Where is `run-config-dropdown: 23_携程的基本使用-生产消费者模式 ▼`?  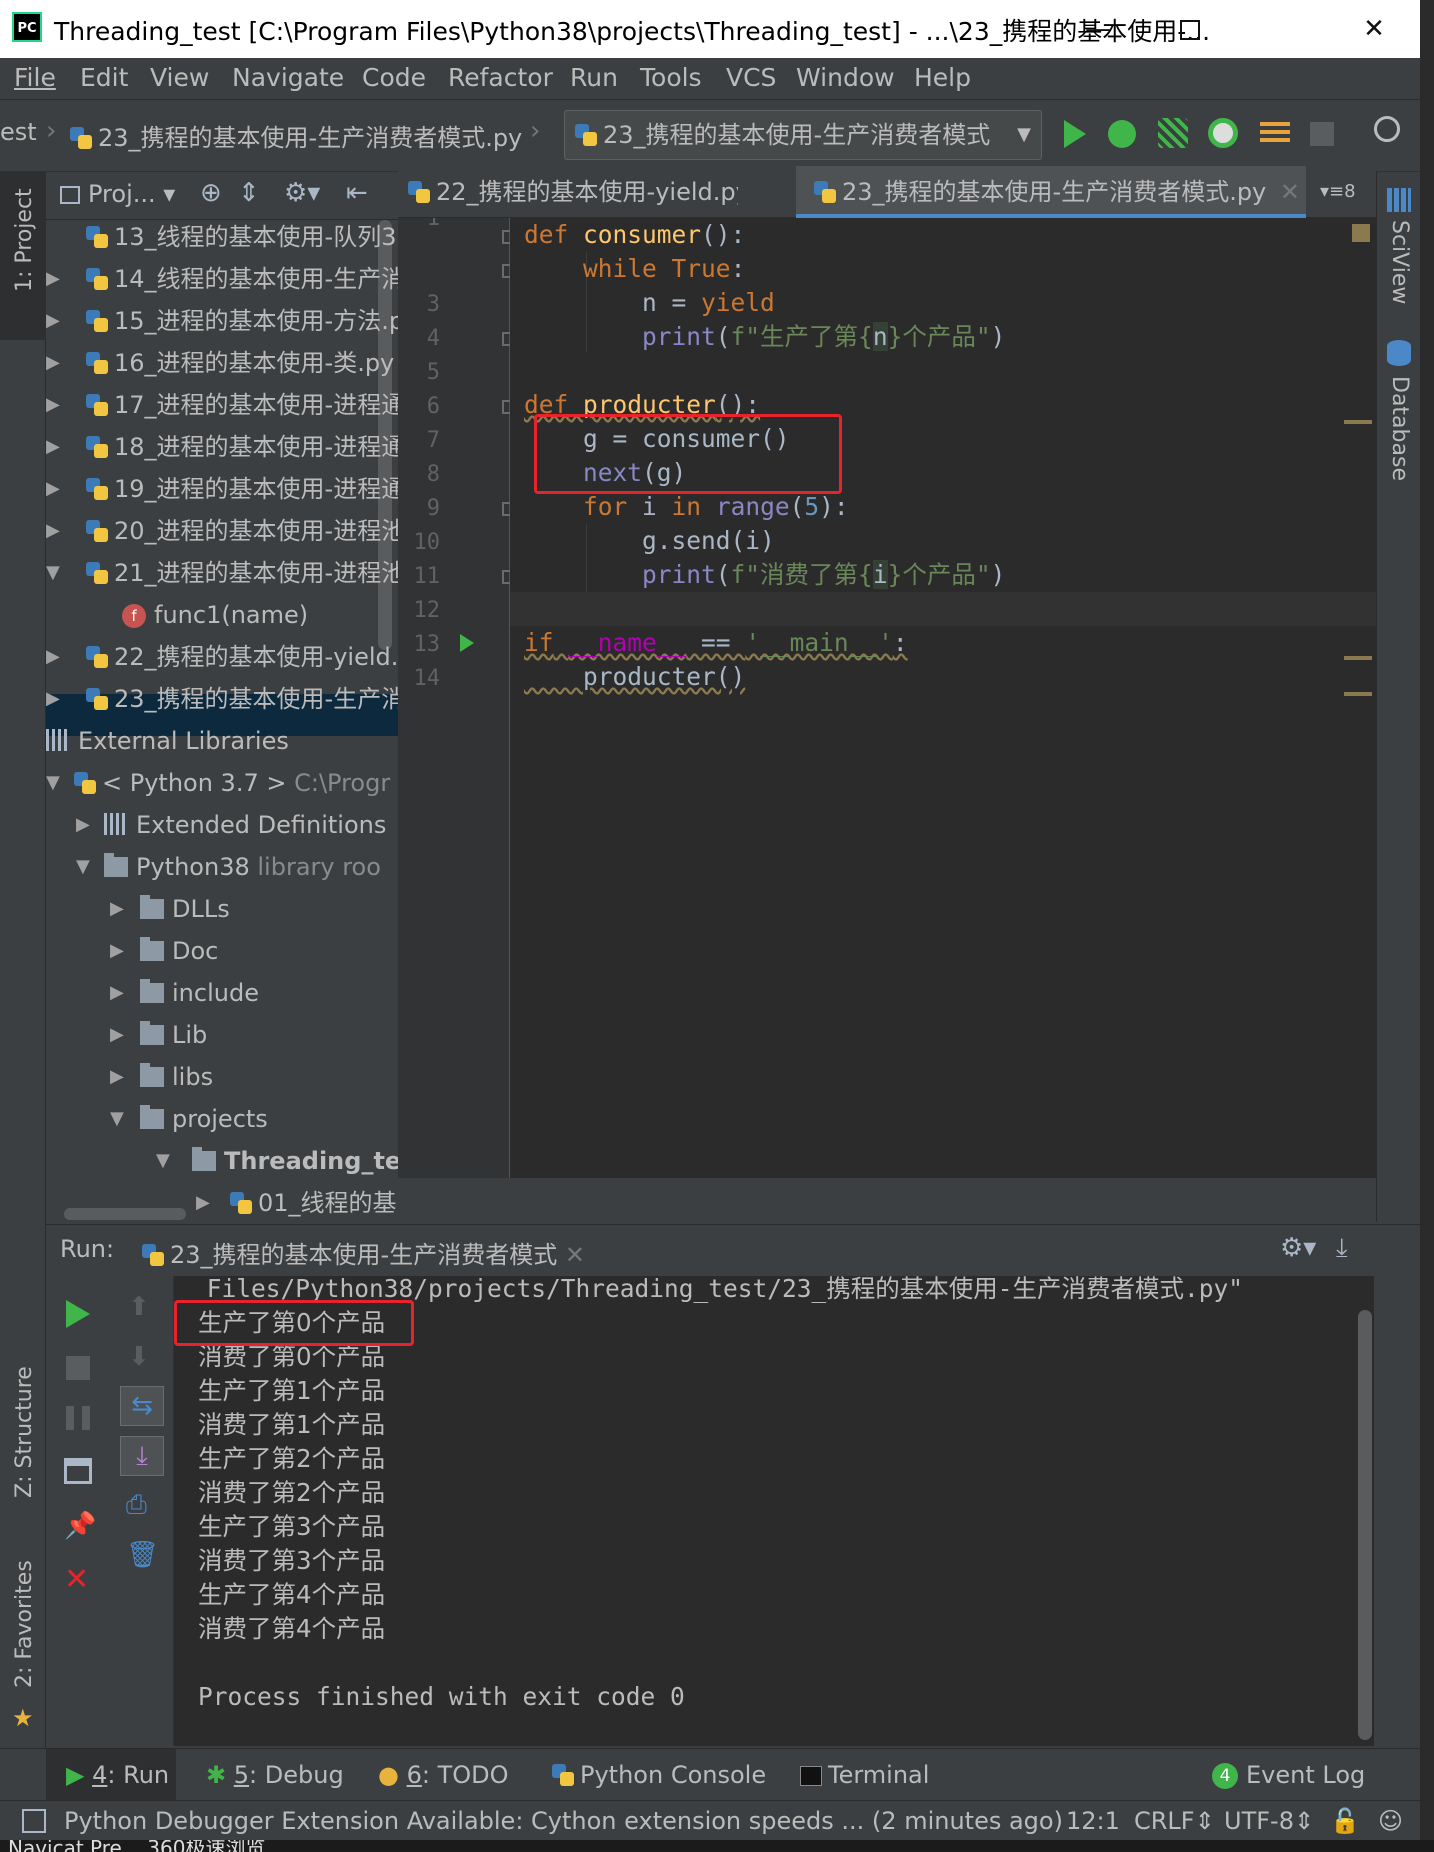
run-config-dropdown: 23_携程的基本使用-生产消费者模式 ▼ is located at coordinates (803, 135).